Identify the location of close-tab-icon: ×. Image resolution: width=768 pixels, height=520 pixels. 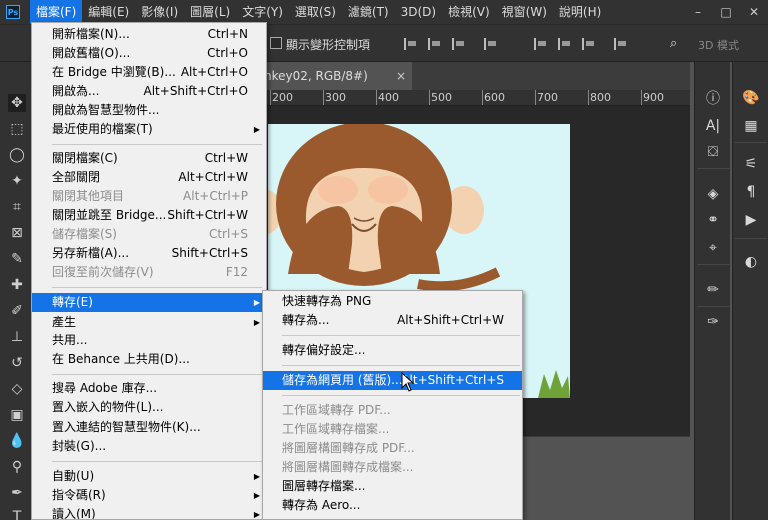
(401, 76).